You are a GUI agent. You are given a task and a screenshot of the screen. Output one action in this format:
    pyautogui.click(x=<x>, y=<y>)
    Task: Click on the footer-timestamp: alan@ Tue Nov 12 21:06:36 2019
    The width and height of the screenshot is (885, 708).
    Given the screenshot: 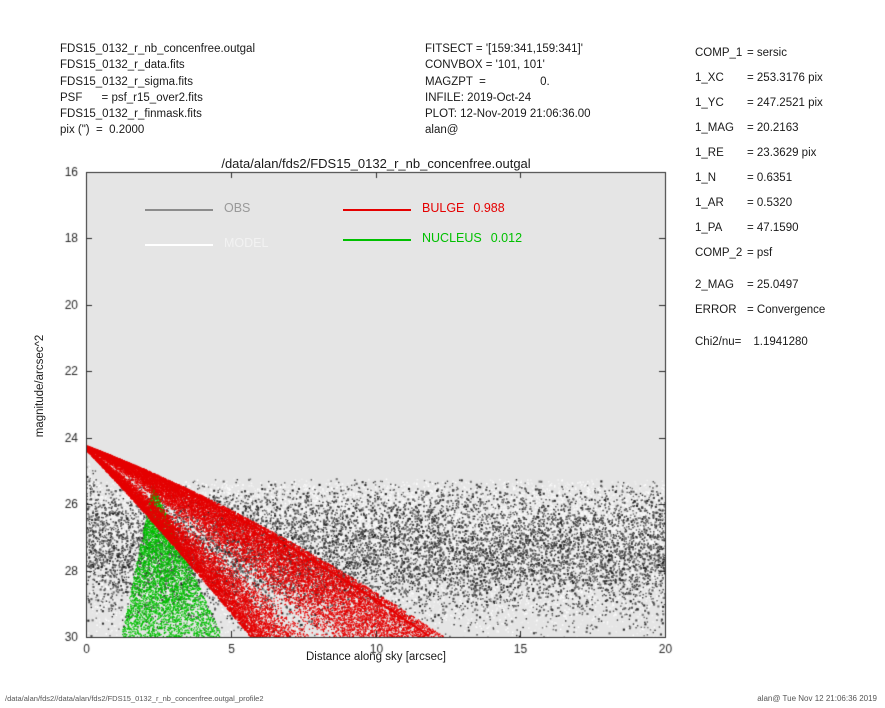 What is the action you would take?
    pyautogui.click(x=817, y=698)
    